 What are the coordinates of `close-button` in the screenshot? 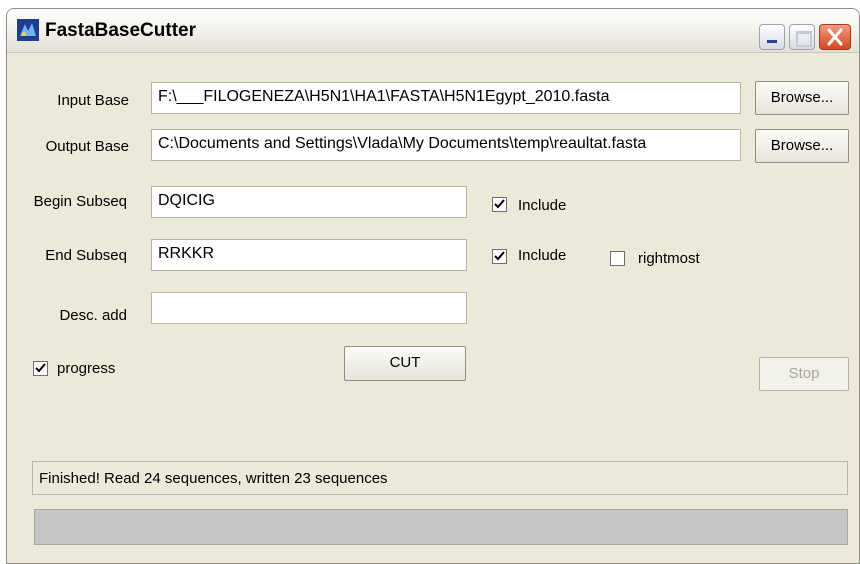 It's located at (835, 37).